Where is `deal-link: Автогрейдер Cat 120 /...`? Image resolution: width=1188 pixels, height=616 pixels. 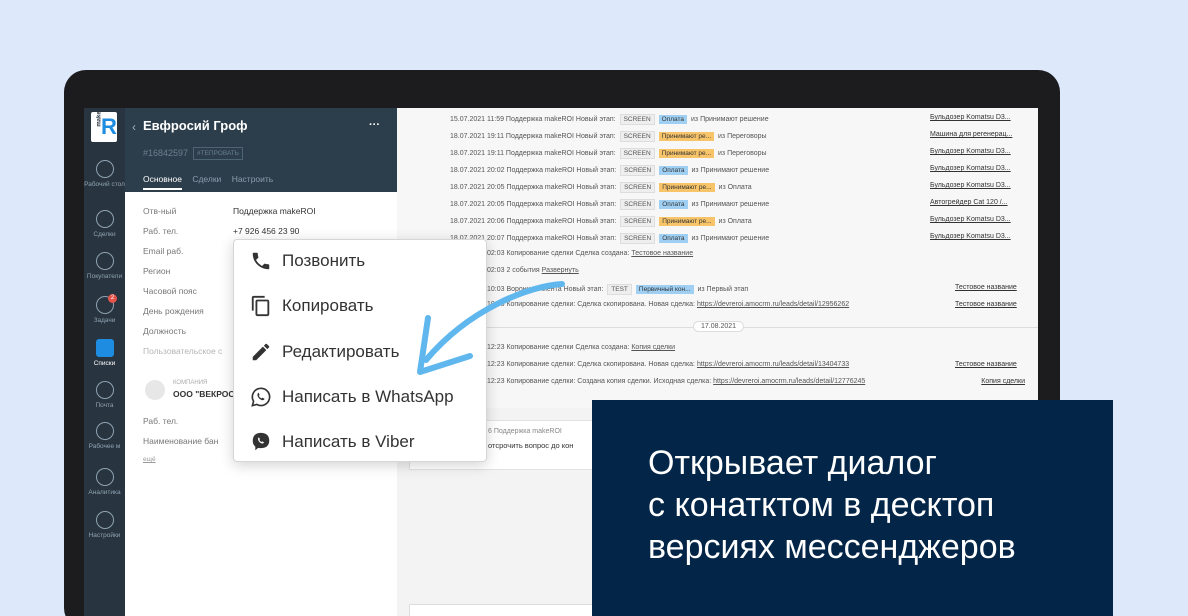
deal-link: Автогрейдер Cat 120 /... is located at coordinates (976, 202).